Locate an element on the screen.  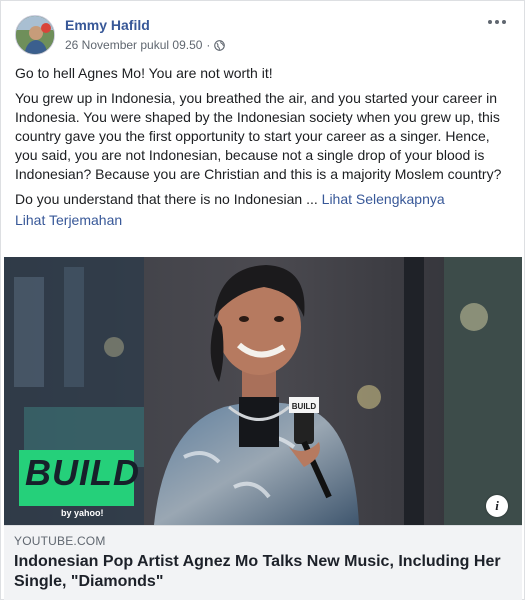
build-logo: BUILD is located at coordinates (79, 478).